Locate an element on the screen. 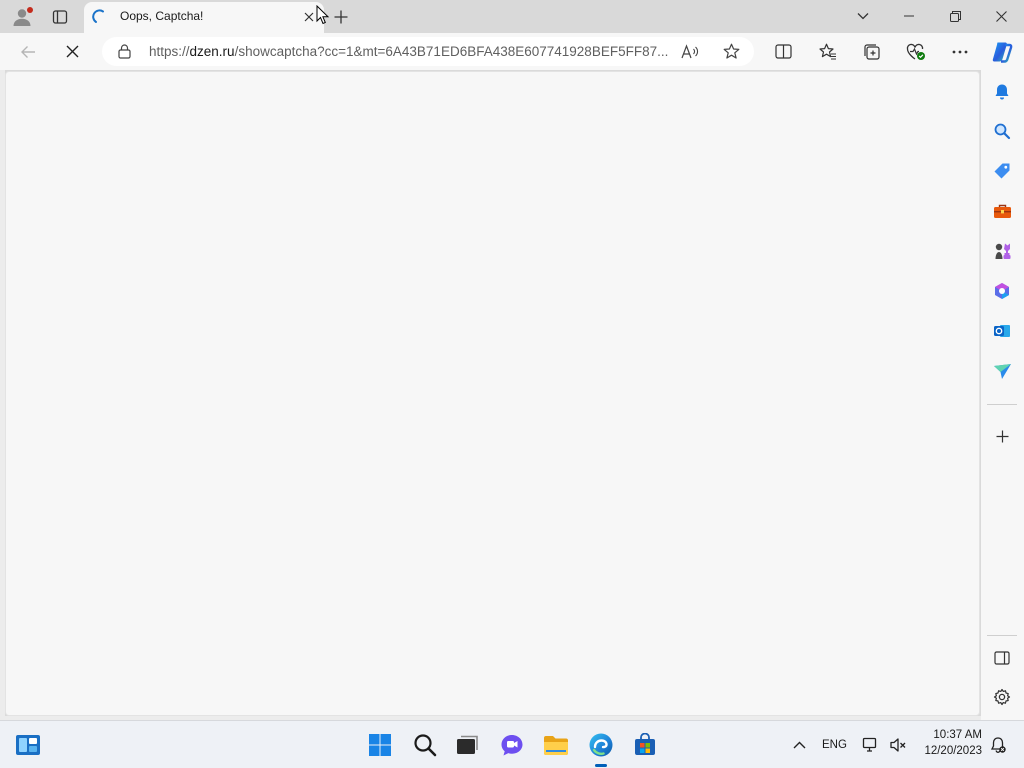 Image resolution: width=1024 pixels, height=768 pixels. lock-icon is located at coordinates (124, 51).